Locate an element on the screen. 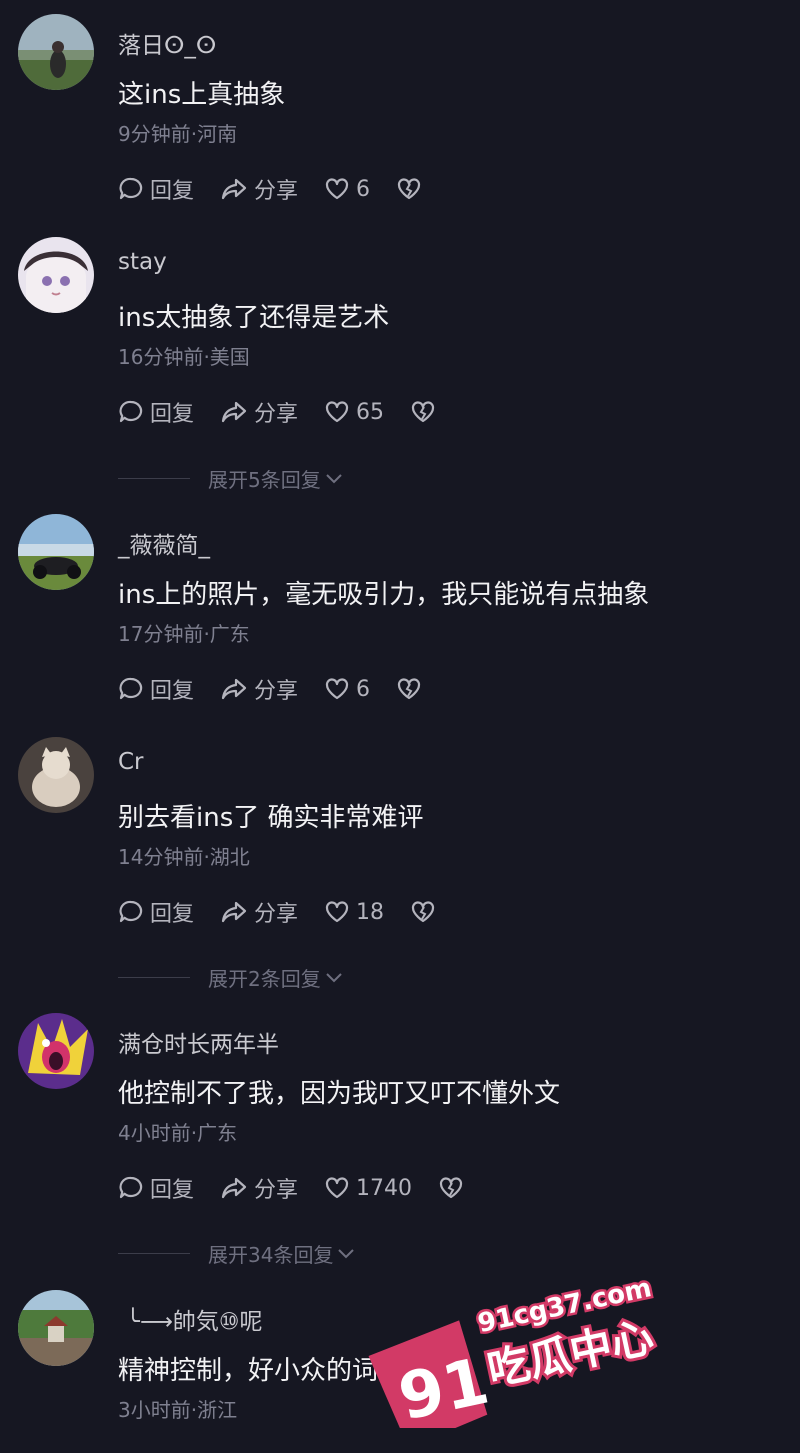  expand-replies-button: 展开5条回复 is located at coordinates (230, 478).